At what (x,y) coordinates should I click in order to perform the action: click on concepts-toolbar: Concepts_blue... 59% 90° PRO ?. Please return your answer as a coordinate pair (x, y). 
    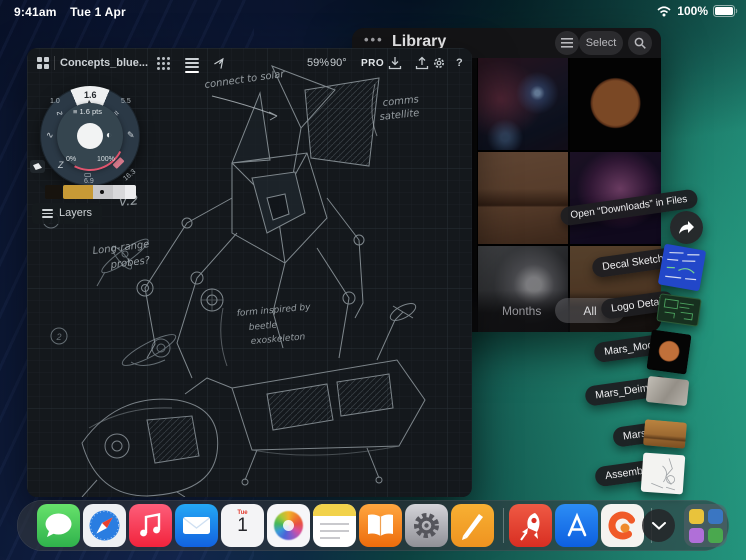
    Looking at the image, I should click on (249, 63).